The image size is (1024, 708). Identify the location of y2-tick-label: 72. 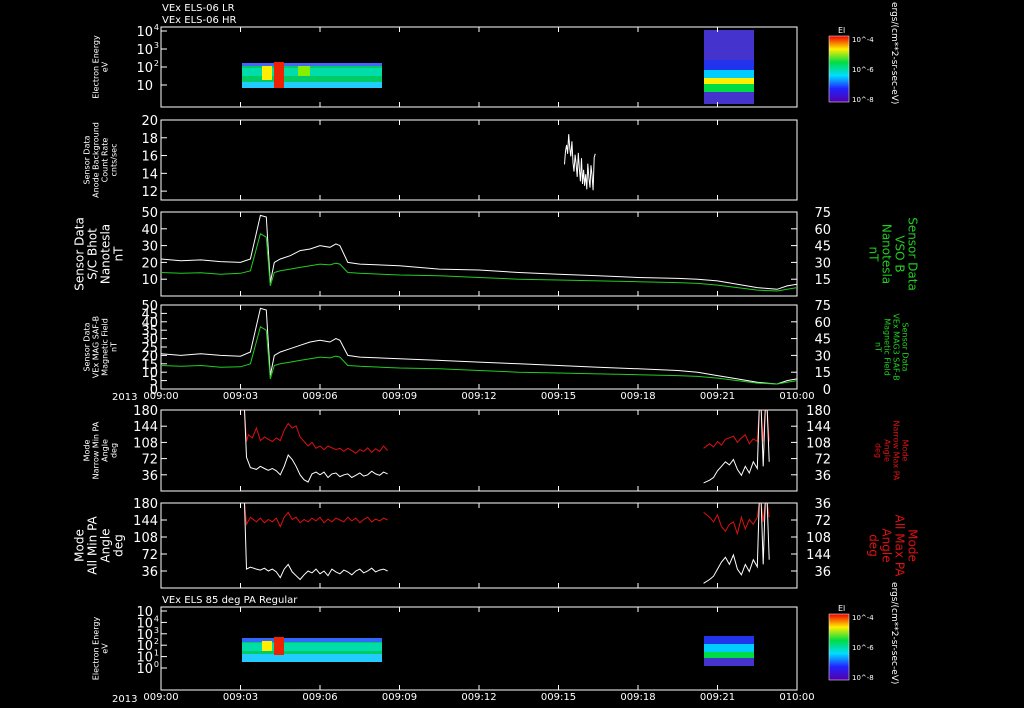
(822, 521).